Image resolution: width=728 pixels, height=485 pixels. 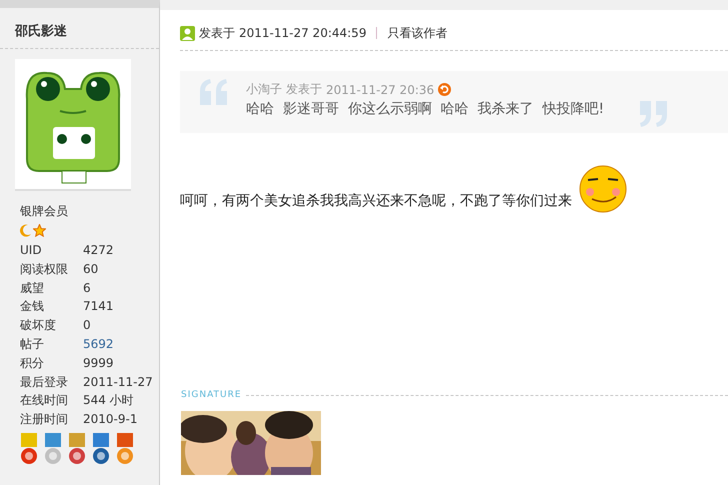 I want to click on username: 邵氏影迷, so click(x=79, y=28).